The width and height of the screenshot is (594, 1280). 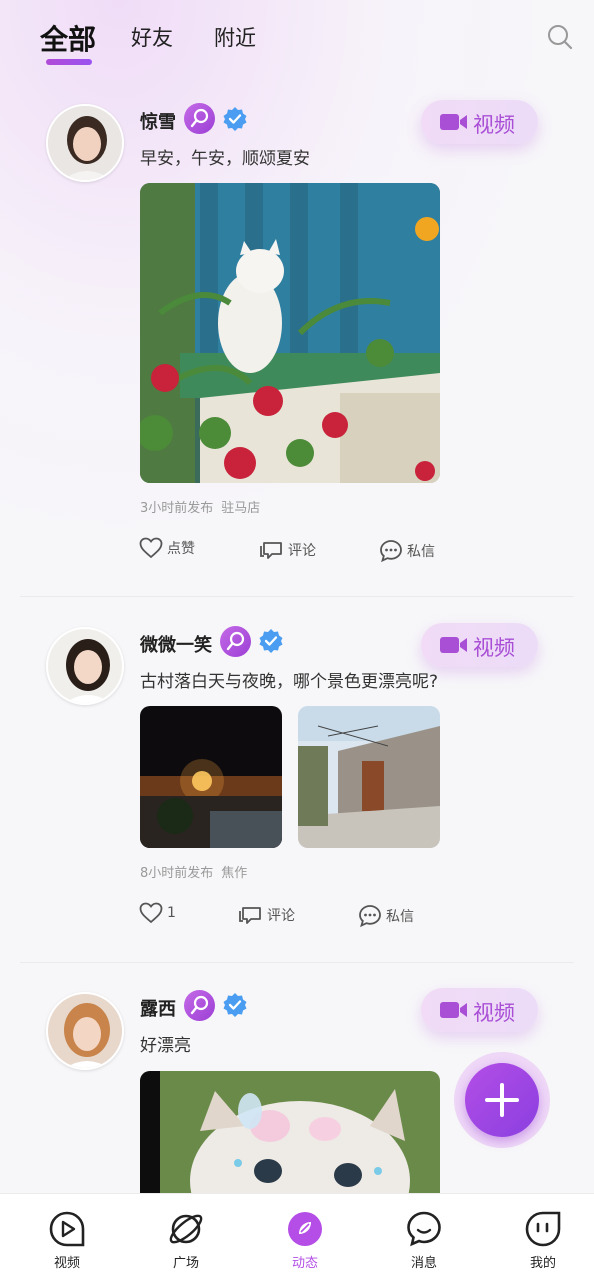 I want to click on like-button: 点赞, so click(x=167, y=548).